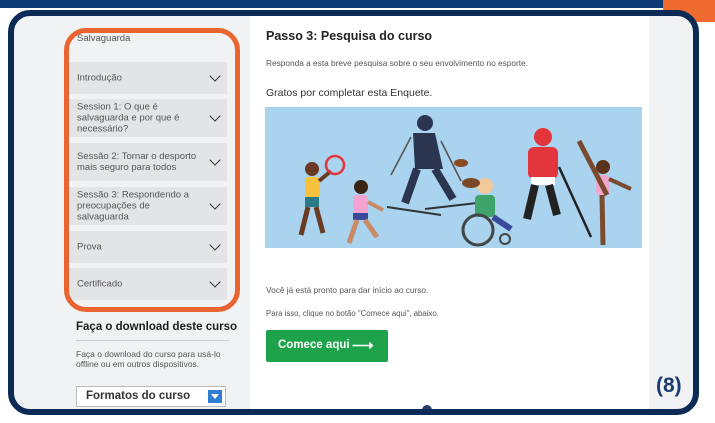 The height and width of the screenshot is (423, 715). I want to click on course-format-select: Formatos do curso, so click(151, 396).